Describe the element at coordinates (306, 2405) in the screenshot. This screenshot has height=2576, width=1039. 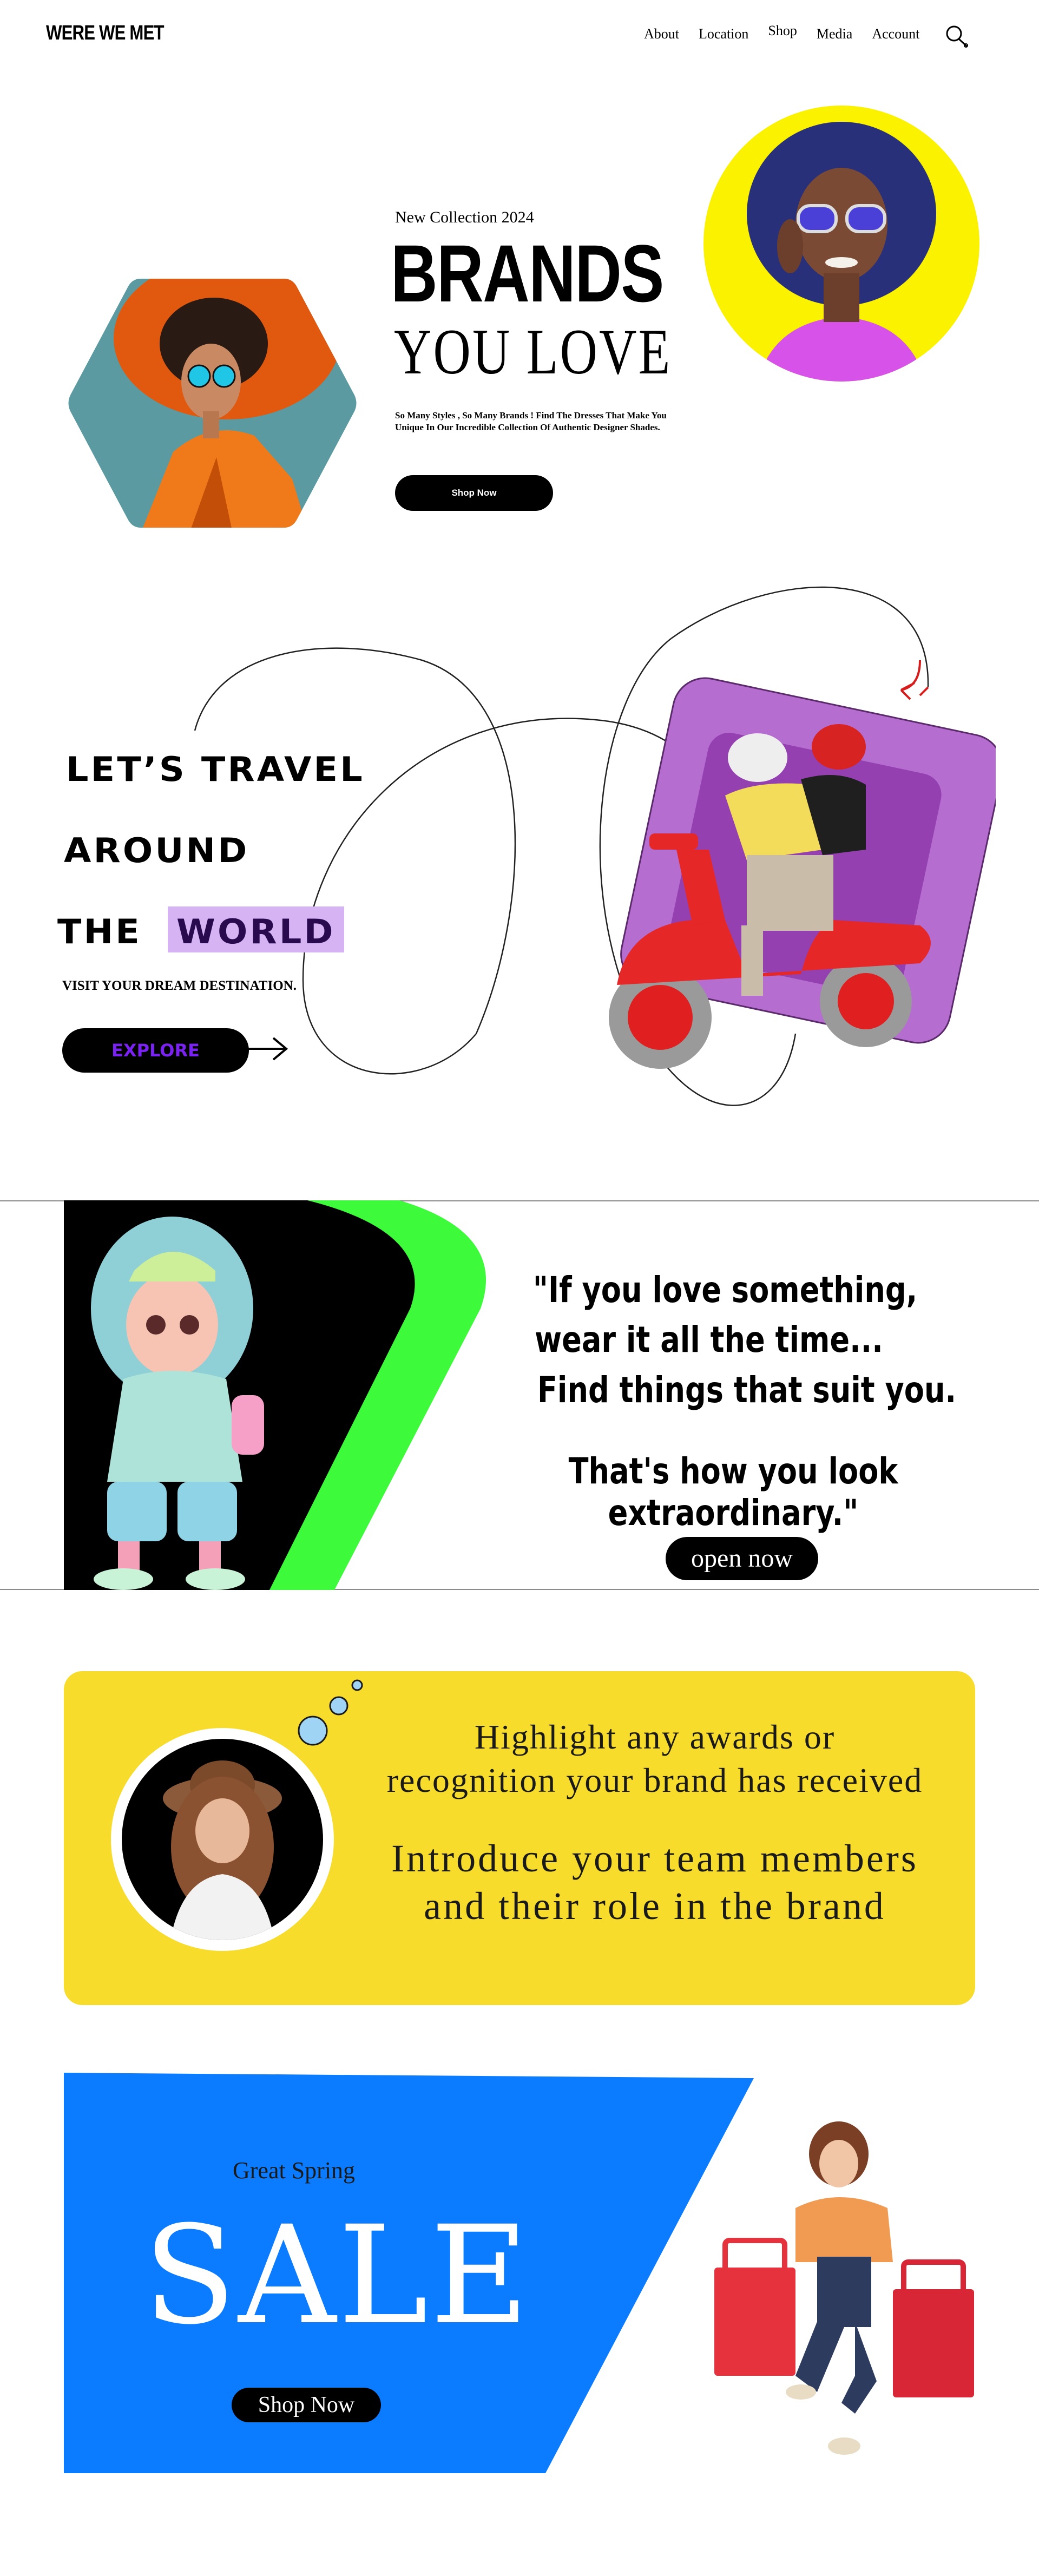
I see `sale-shop-now-button: Shop Now` at that location.